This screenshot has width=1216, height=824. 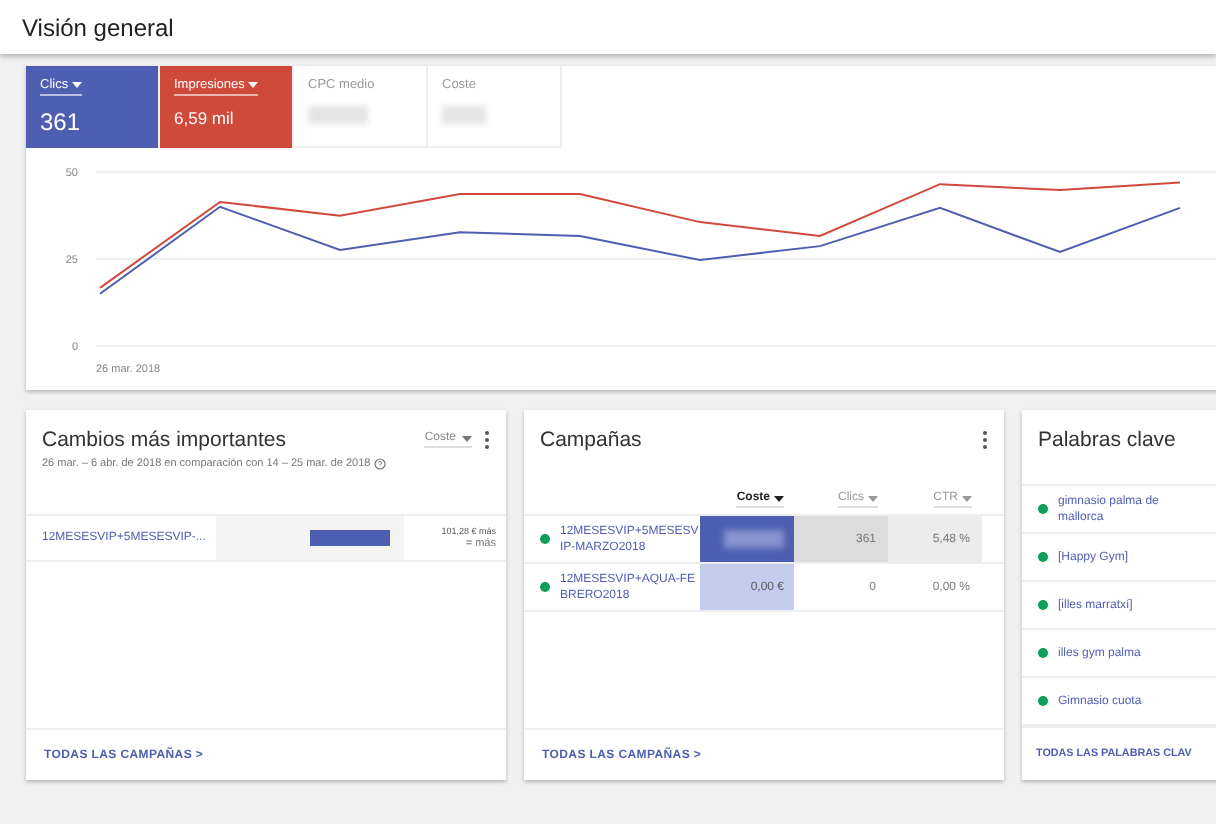 I want to click on help-icon, so click(x=380, y=464).